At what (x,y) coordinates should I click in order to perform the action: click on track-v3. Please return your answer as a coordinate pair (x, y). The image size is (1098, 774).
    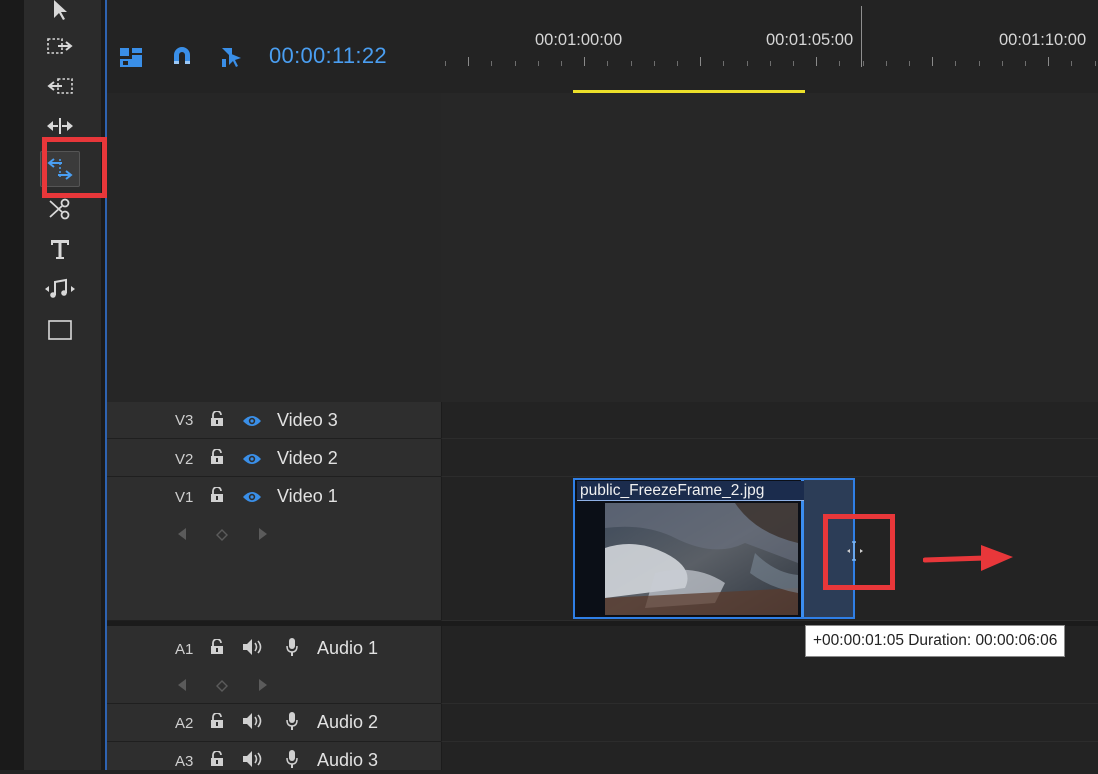
    Looking at the image, I should click on (769, 420).